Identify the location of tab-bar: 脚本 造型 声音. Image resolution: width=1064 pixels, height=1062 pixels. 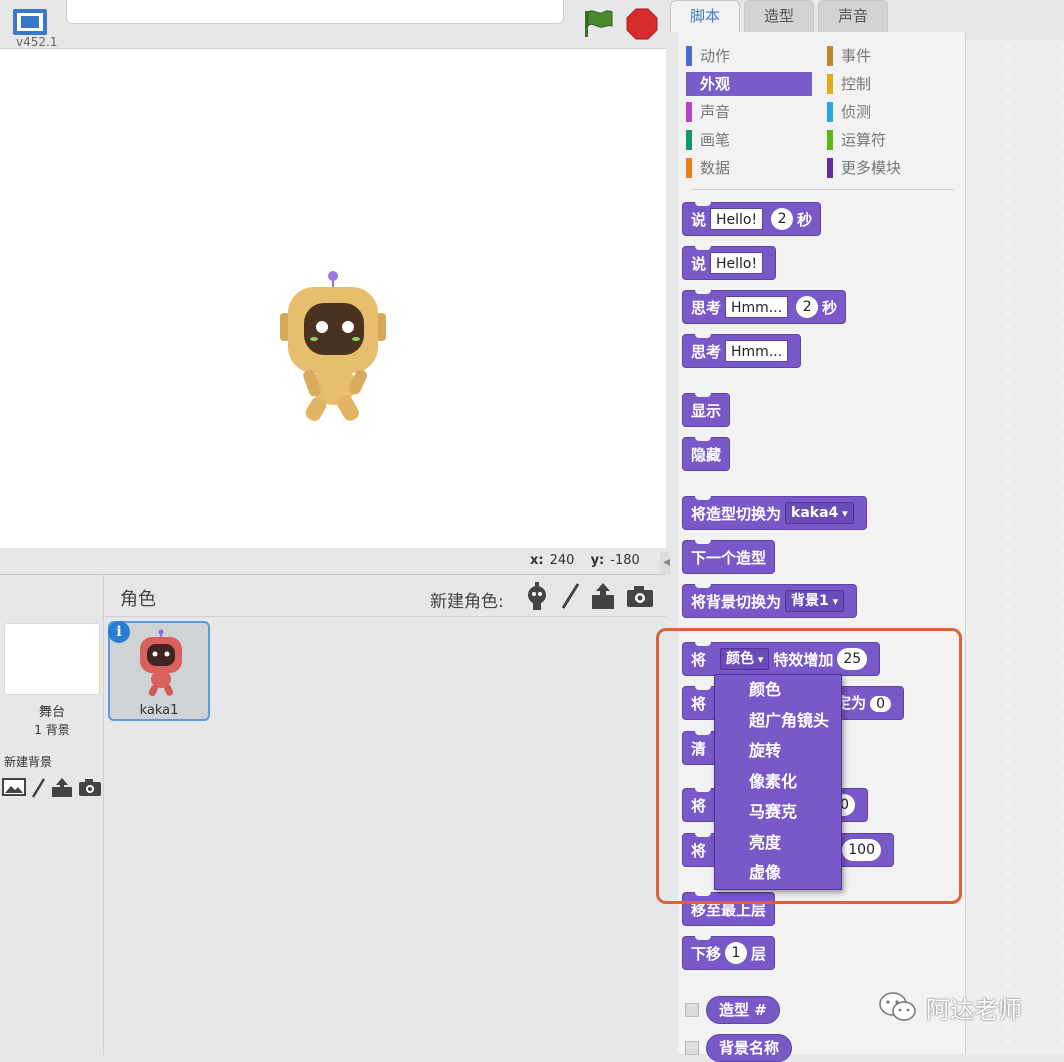
(781, 16).